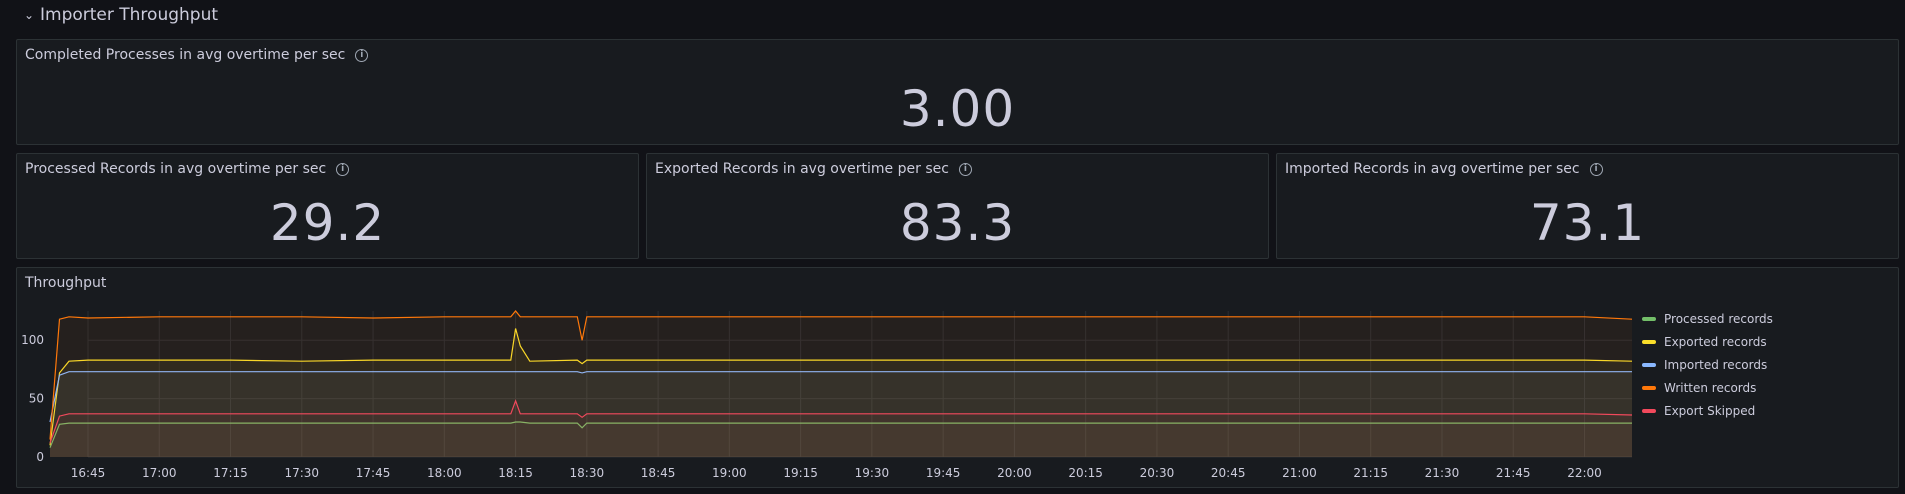 The image size is (1905, 494). I want to click on x-tick-label: 19:15, so click(800, 473).